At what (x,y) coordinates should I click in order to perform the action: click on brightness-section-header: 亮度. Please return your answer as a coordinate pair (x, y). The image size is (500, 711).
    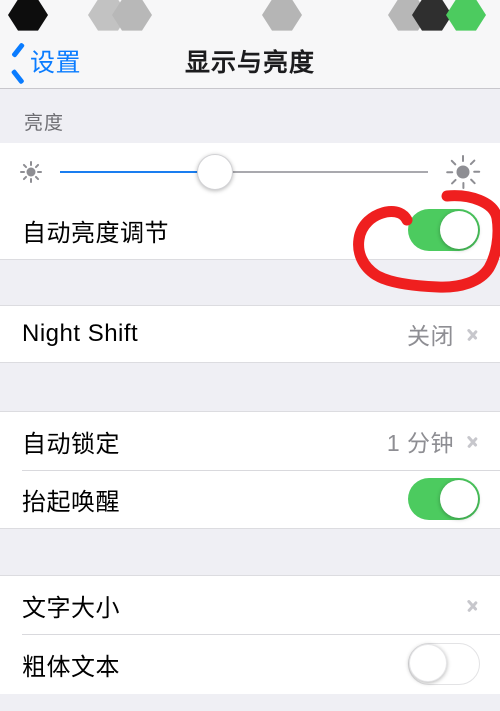
    Looking at the image, I should click on (250, 116).